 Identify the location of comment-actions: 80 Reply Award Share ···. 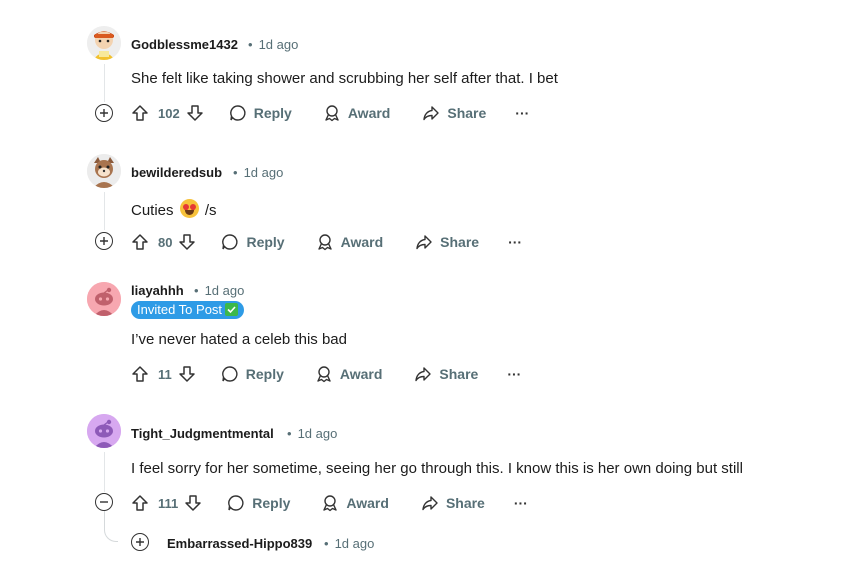
(326, 242).